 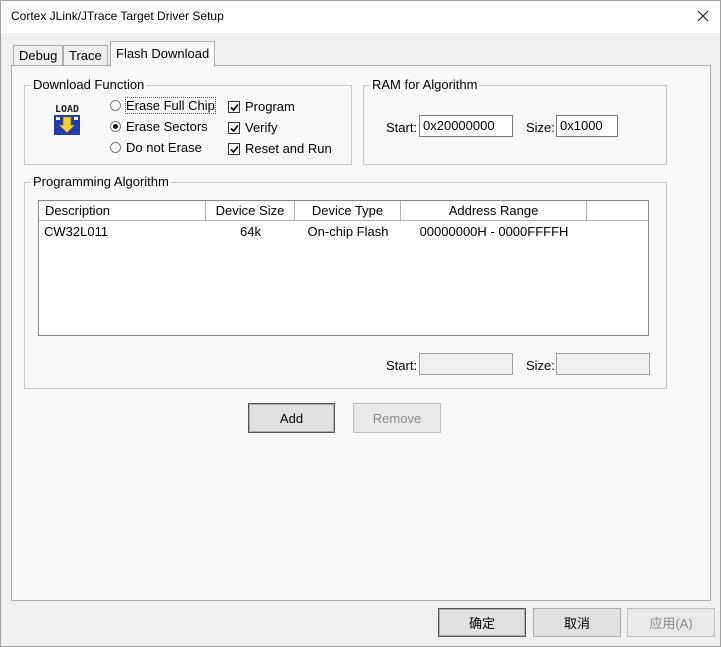 What do you see at coordinates (170, 105) in the screenshot?
I see `erase-full-chip-label: Erase Full Chip` at bounding box center [170, 105].